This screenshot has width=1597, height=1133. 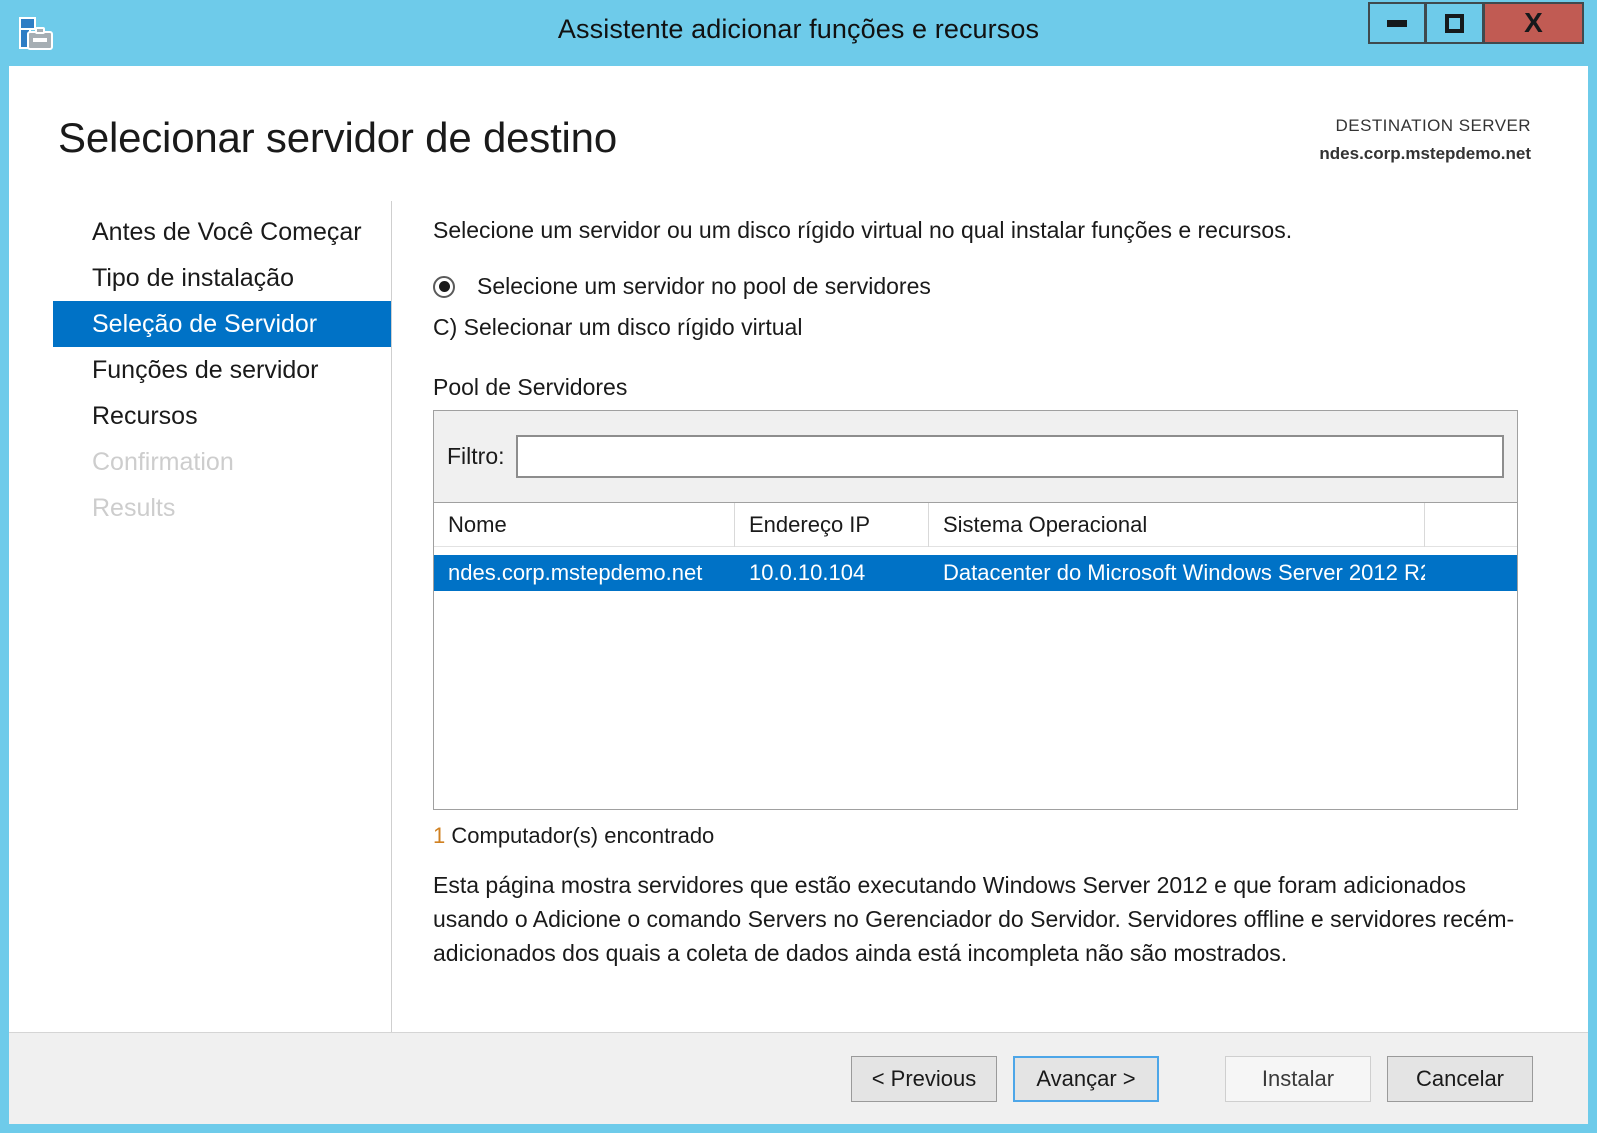 I want to click on minimize-icon, so click(x=1397, y=23).